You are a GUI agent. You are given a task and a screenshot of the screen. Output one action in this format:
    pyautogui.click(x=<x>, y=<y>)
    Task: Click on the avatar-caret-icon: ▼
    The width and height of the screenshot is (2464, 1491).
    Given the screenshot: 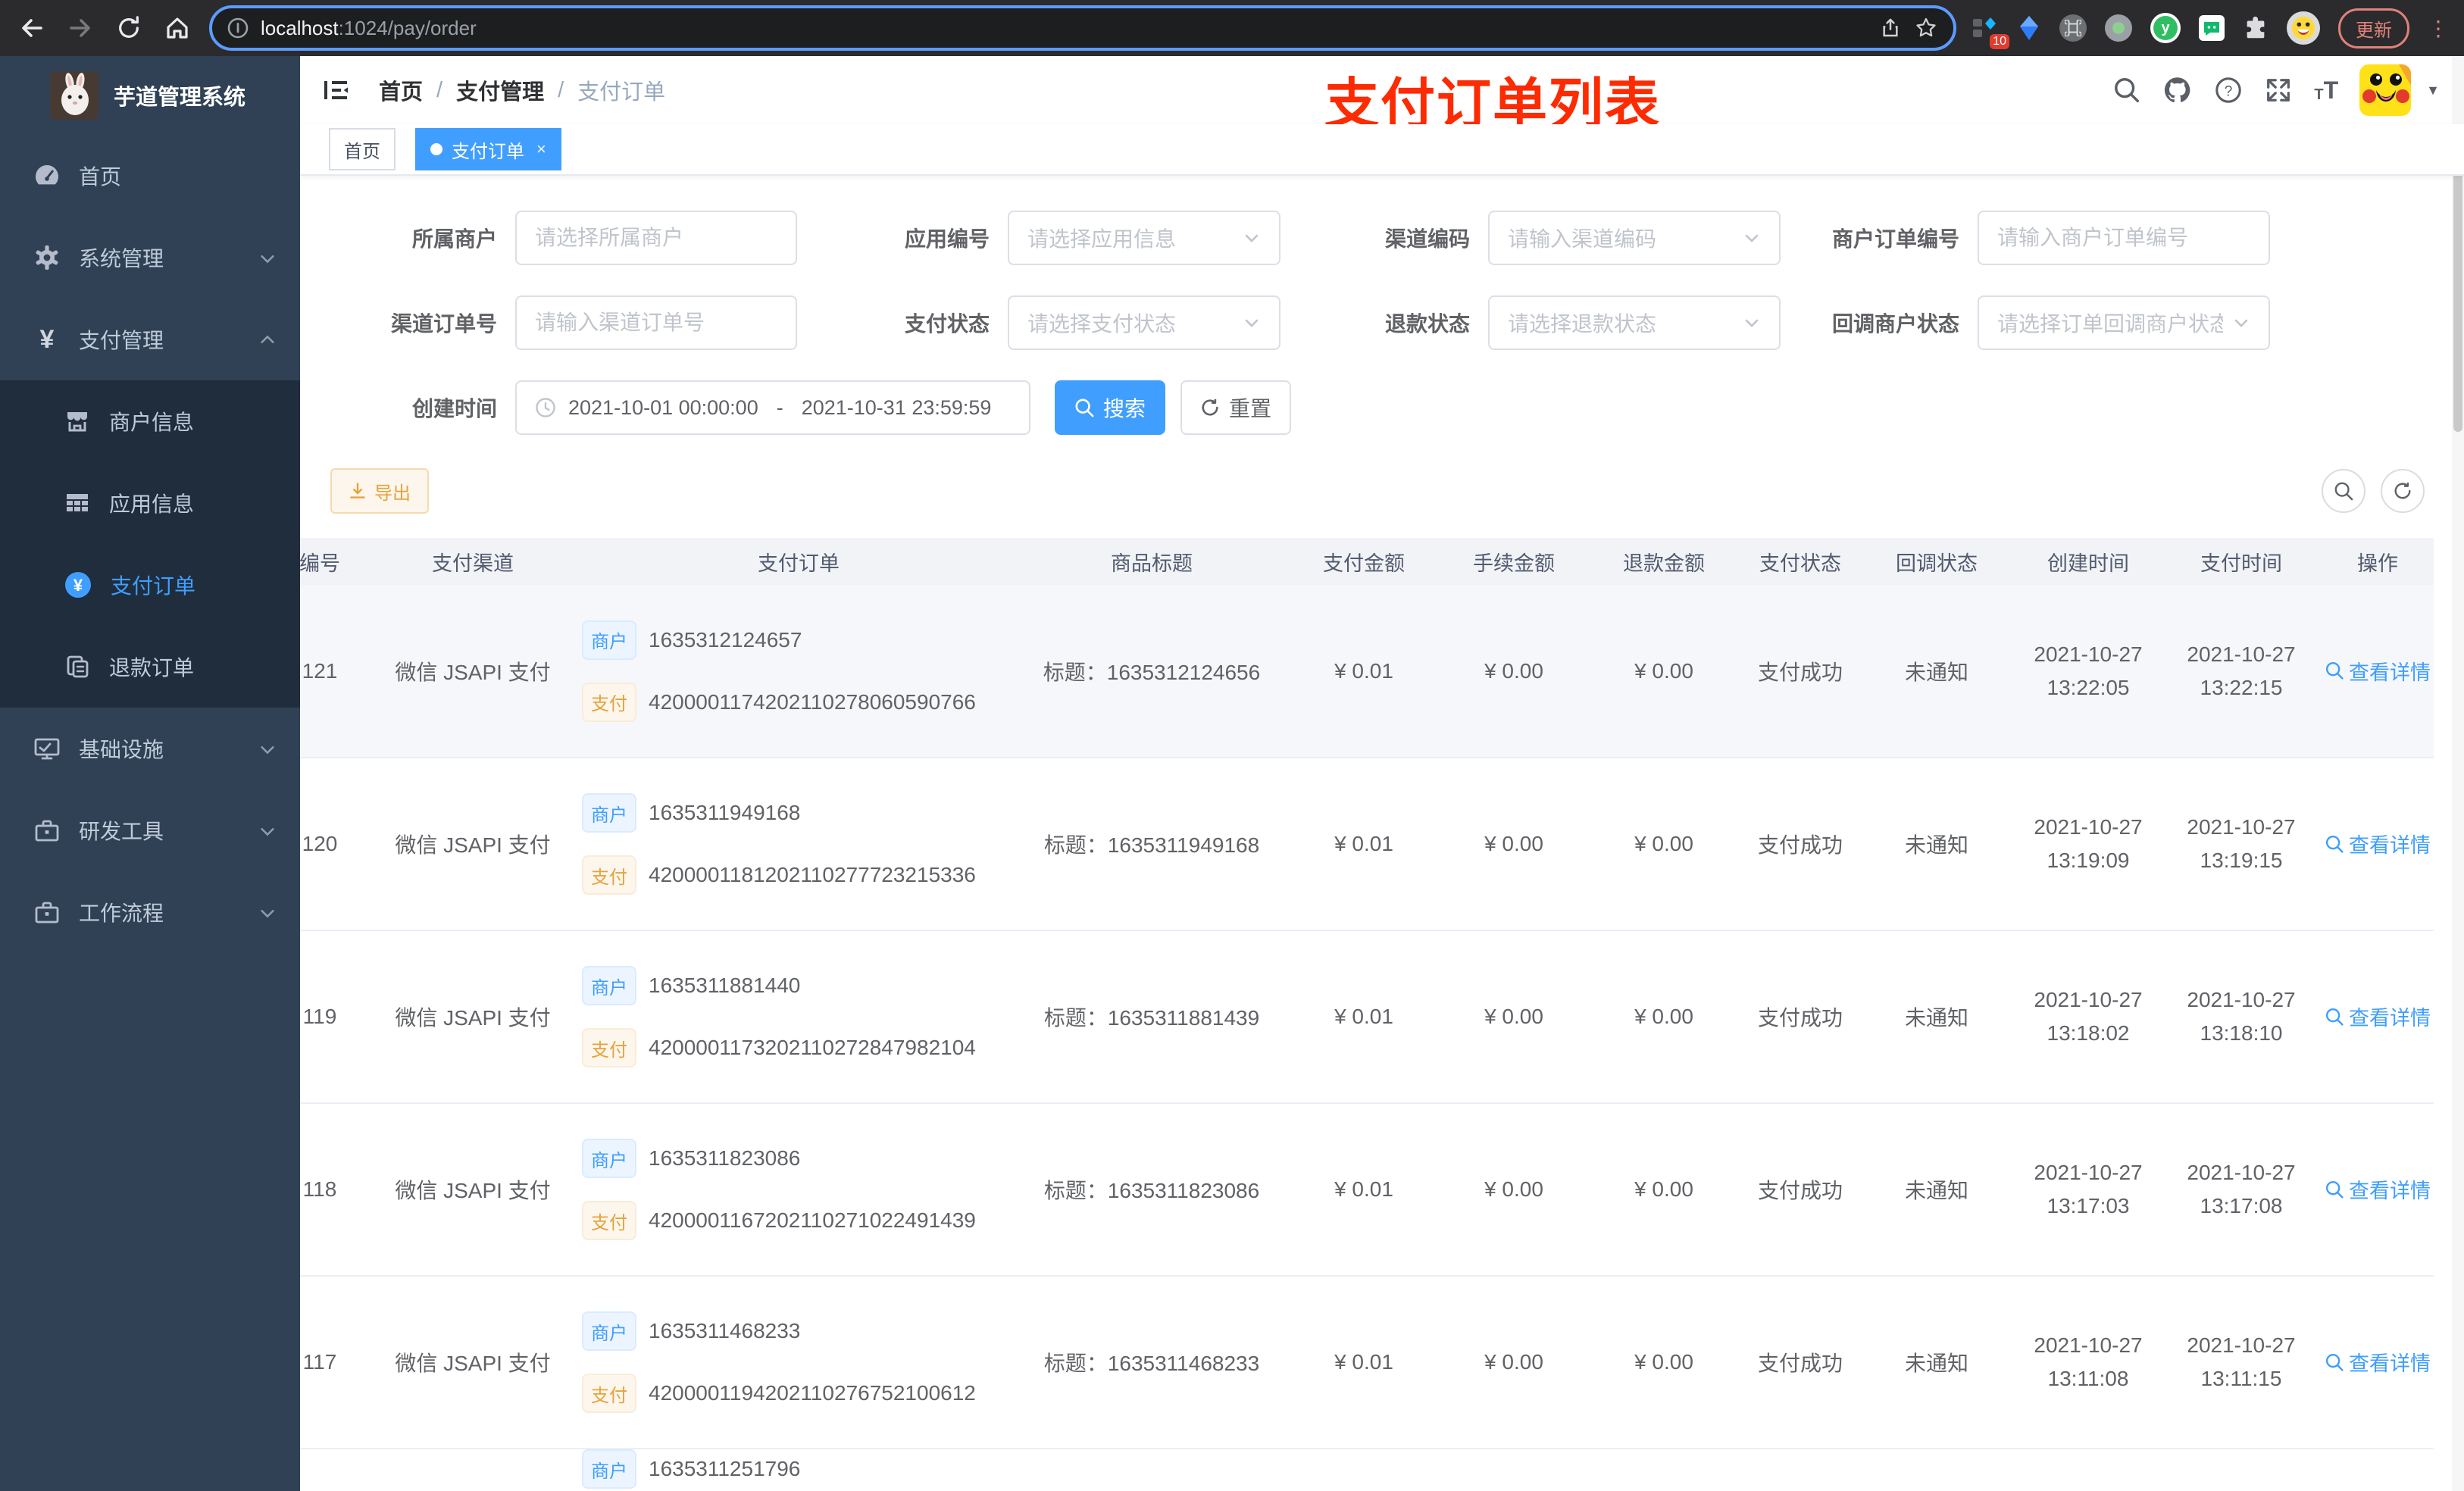 What is the action you would take?
    pyautogui.click(x=2433, y=90)
    